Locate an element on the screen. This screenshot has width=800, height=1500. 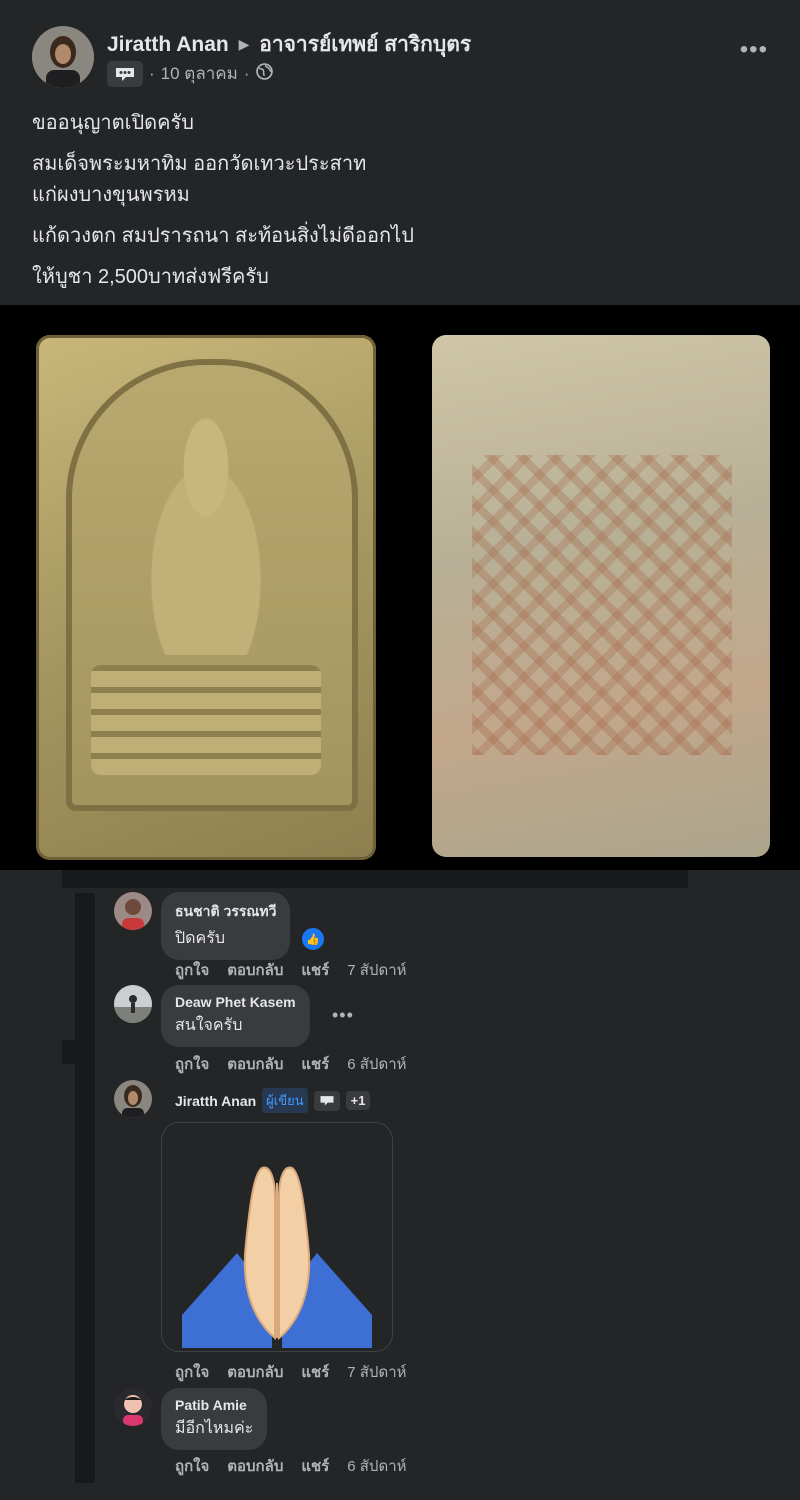
comment-bubble: Patib Amie มีอีกไหมค่ะ is located at coordinates (214, 1419).